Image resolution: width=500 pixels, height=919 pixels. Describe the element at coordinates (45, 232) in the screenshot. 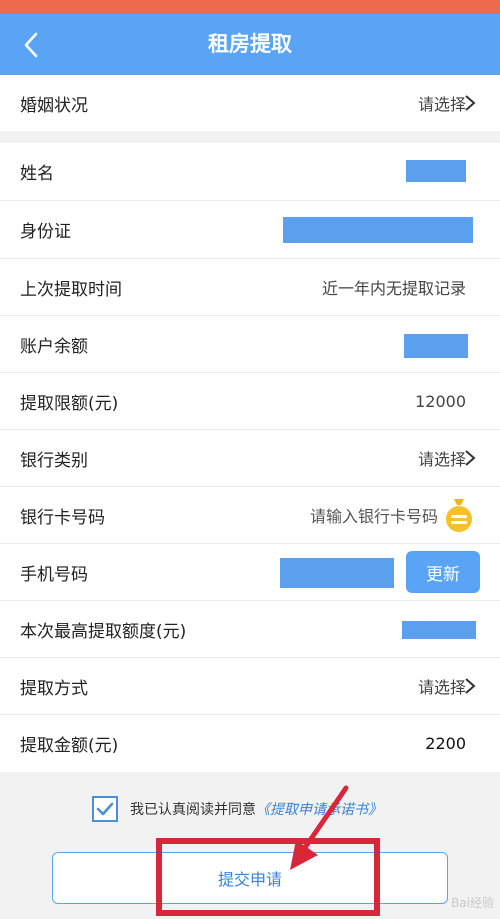

I see `id-label: 身份证` at that location.